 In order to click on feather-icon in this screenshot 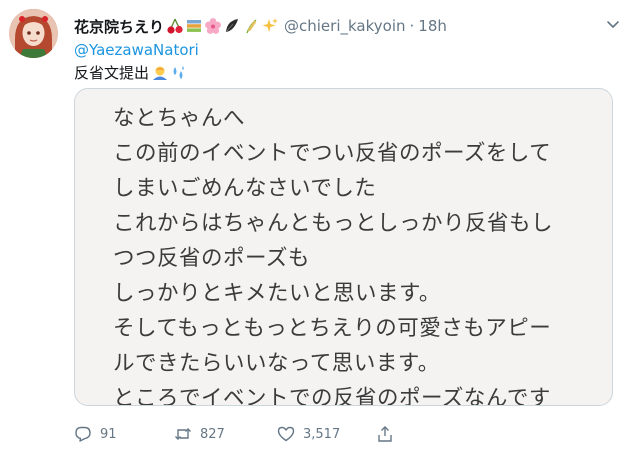, I will do `click(232, 26)`.